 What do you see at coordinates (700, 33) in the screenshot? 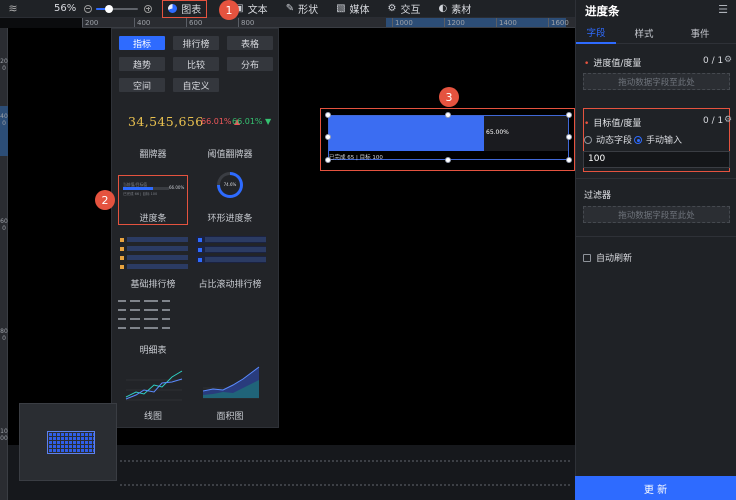
I see `tab-events: 事件` at bounding box center [700, 33].